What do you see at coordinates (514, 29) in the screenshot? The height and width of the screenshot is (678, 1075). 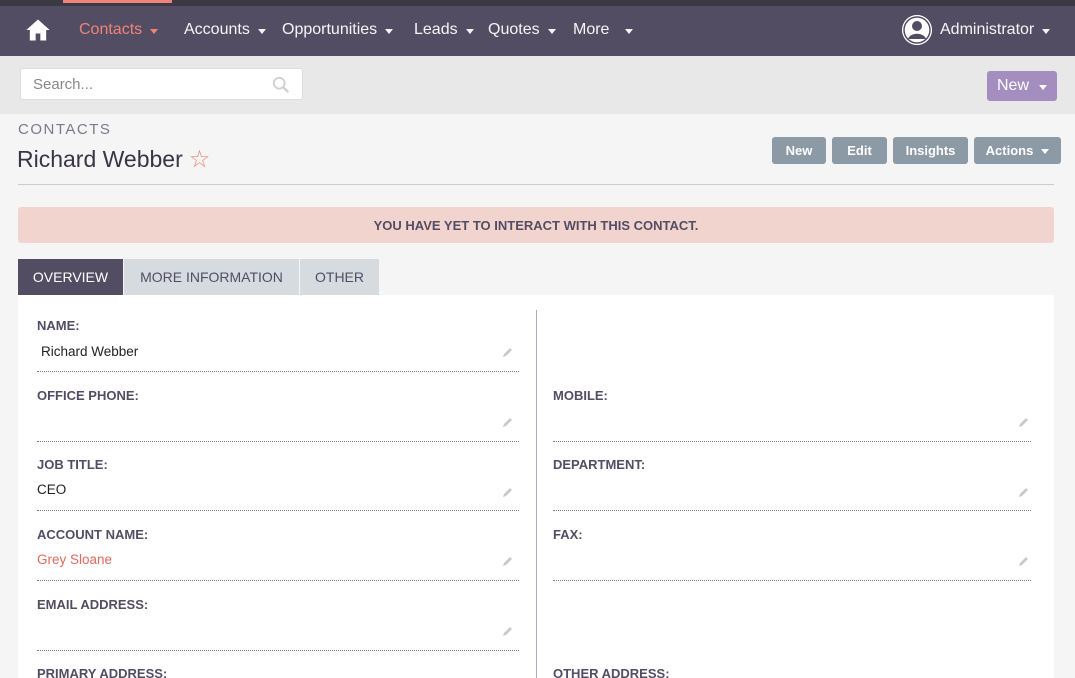 I see `nav-item-label: Quotes` at bounding box center [514, 29].